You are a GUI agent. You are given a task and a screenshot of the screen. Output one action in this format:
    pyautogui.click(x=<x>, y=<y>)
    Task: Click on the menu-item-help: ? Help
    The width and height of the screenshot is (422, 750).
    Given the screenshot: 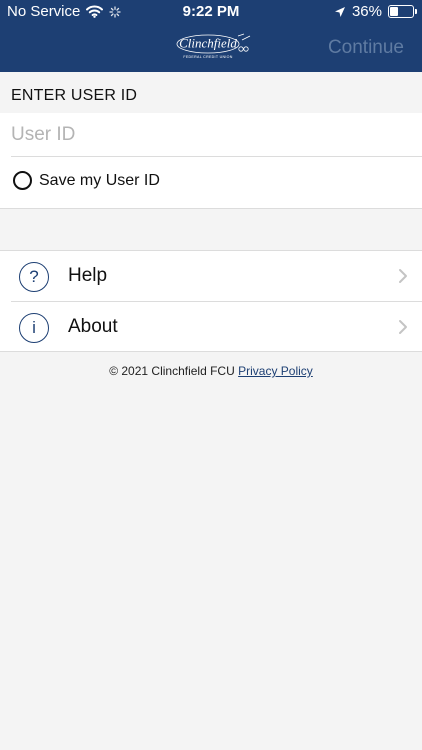 What is the action you would take?
    pyautogui.click(x=211, y=276)
    